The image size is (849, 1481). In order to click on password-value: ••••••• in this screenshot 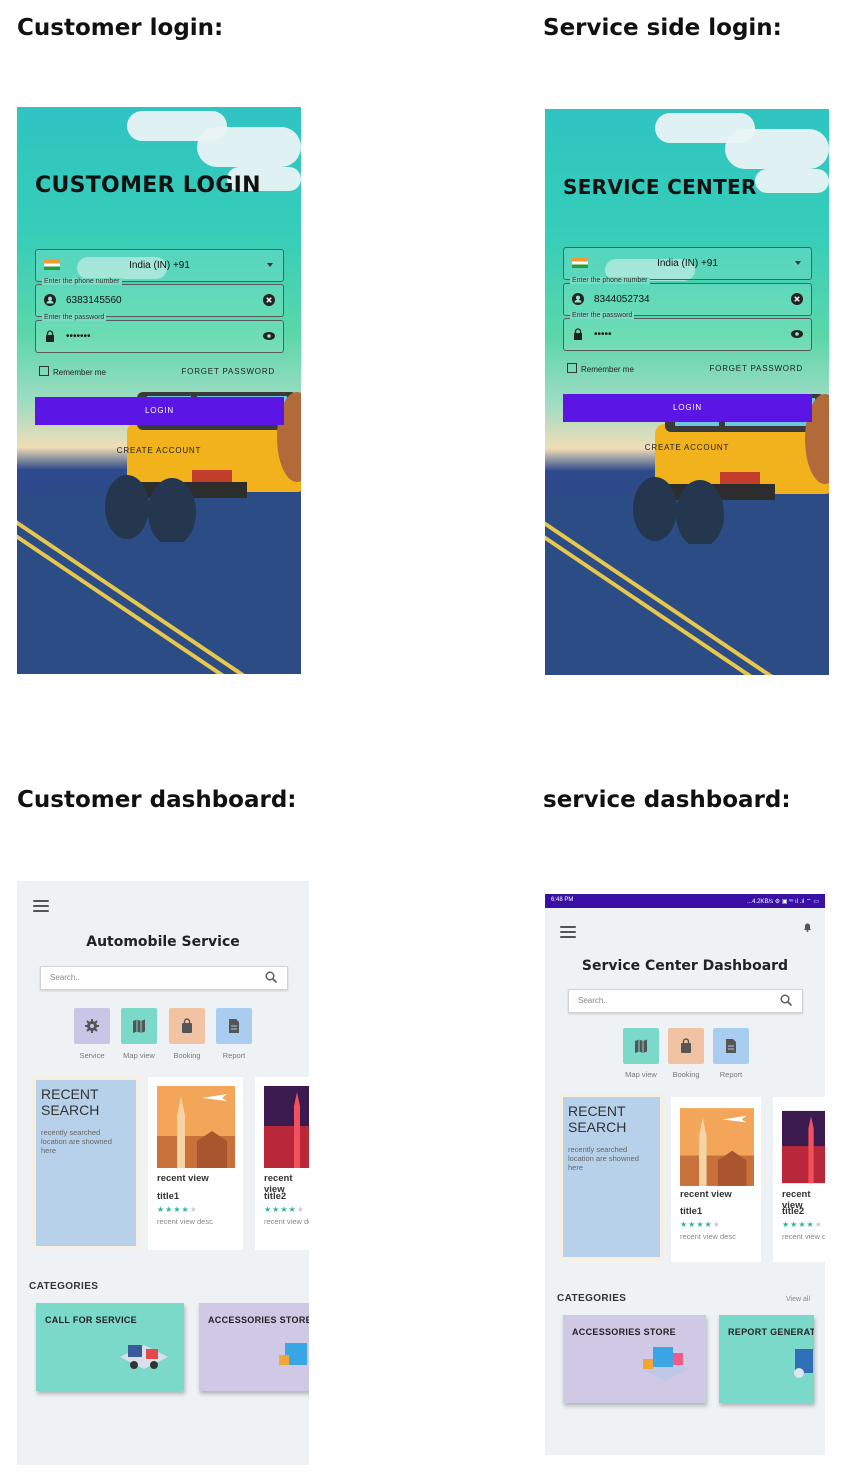, I will do `click(78, 336)`.